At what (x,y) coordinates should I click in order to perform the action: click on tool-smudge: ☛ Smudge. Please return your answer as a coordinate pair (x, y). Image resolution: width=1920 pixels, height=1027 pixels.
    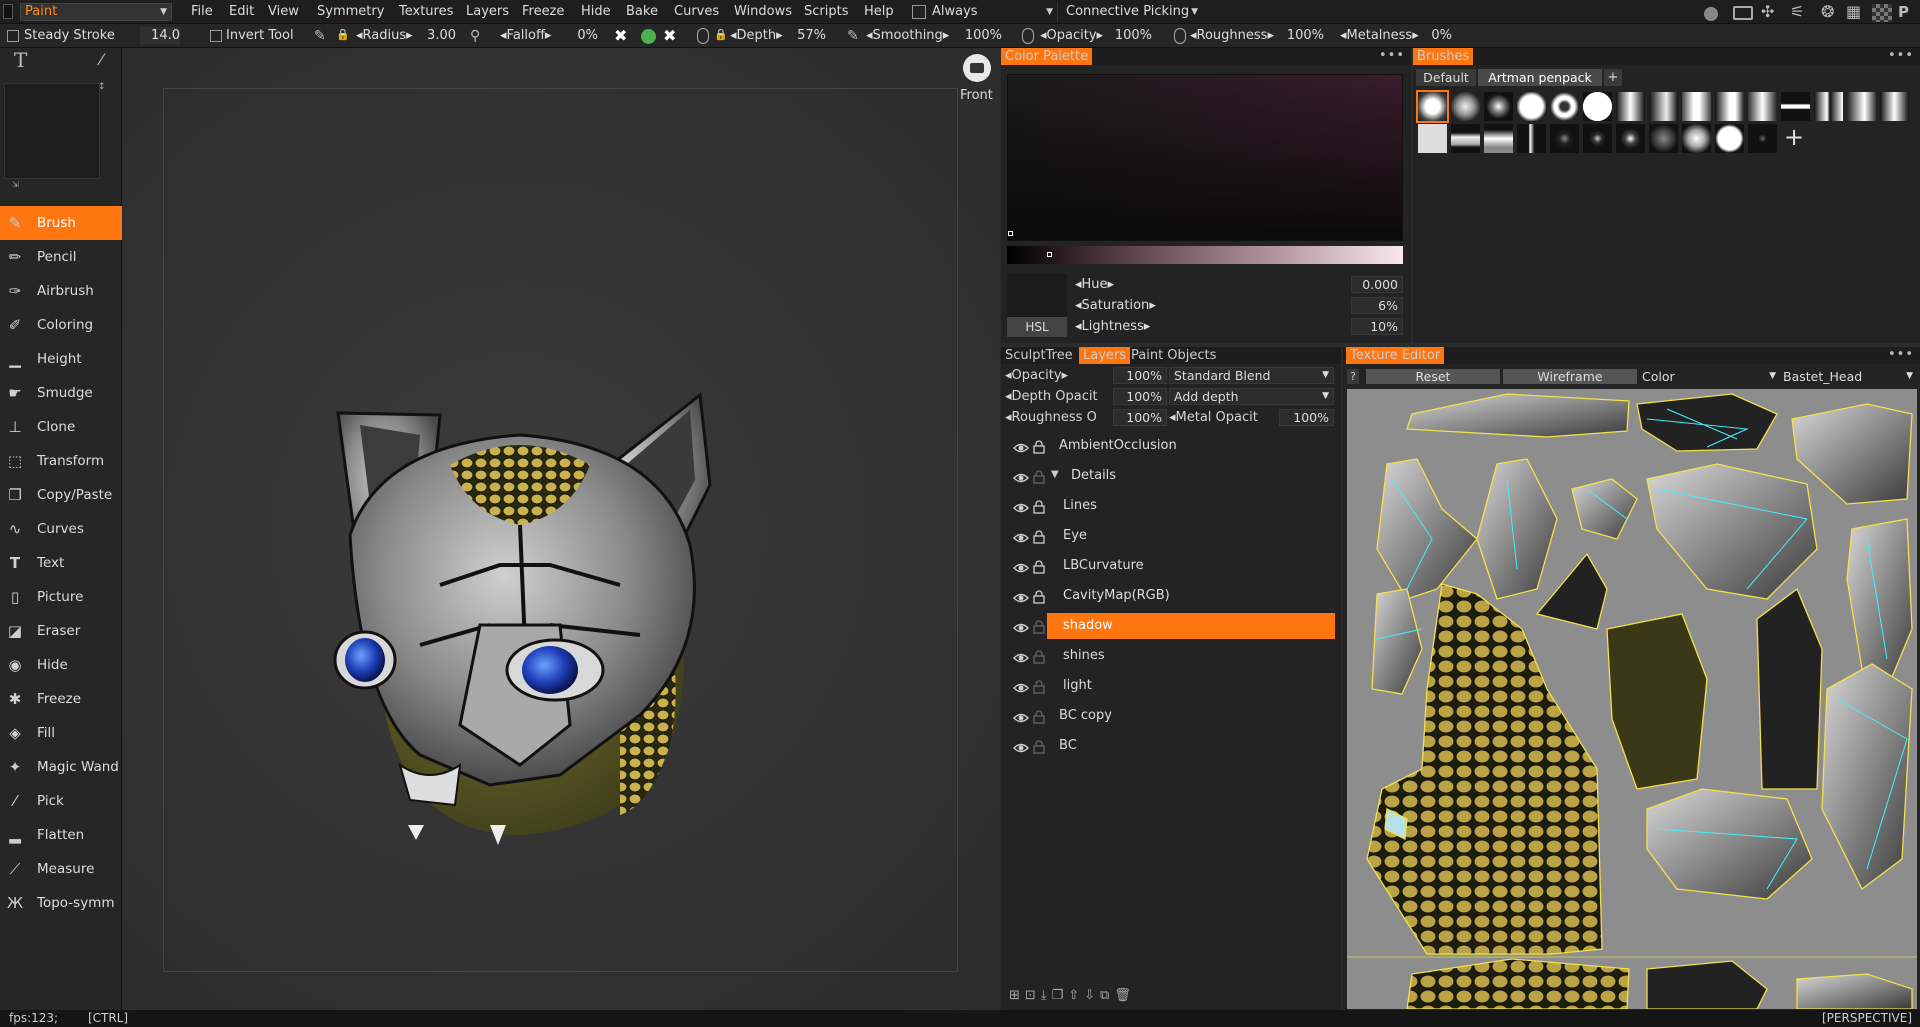
    Looking at the image, I should click on (61, 393).